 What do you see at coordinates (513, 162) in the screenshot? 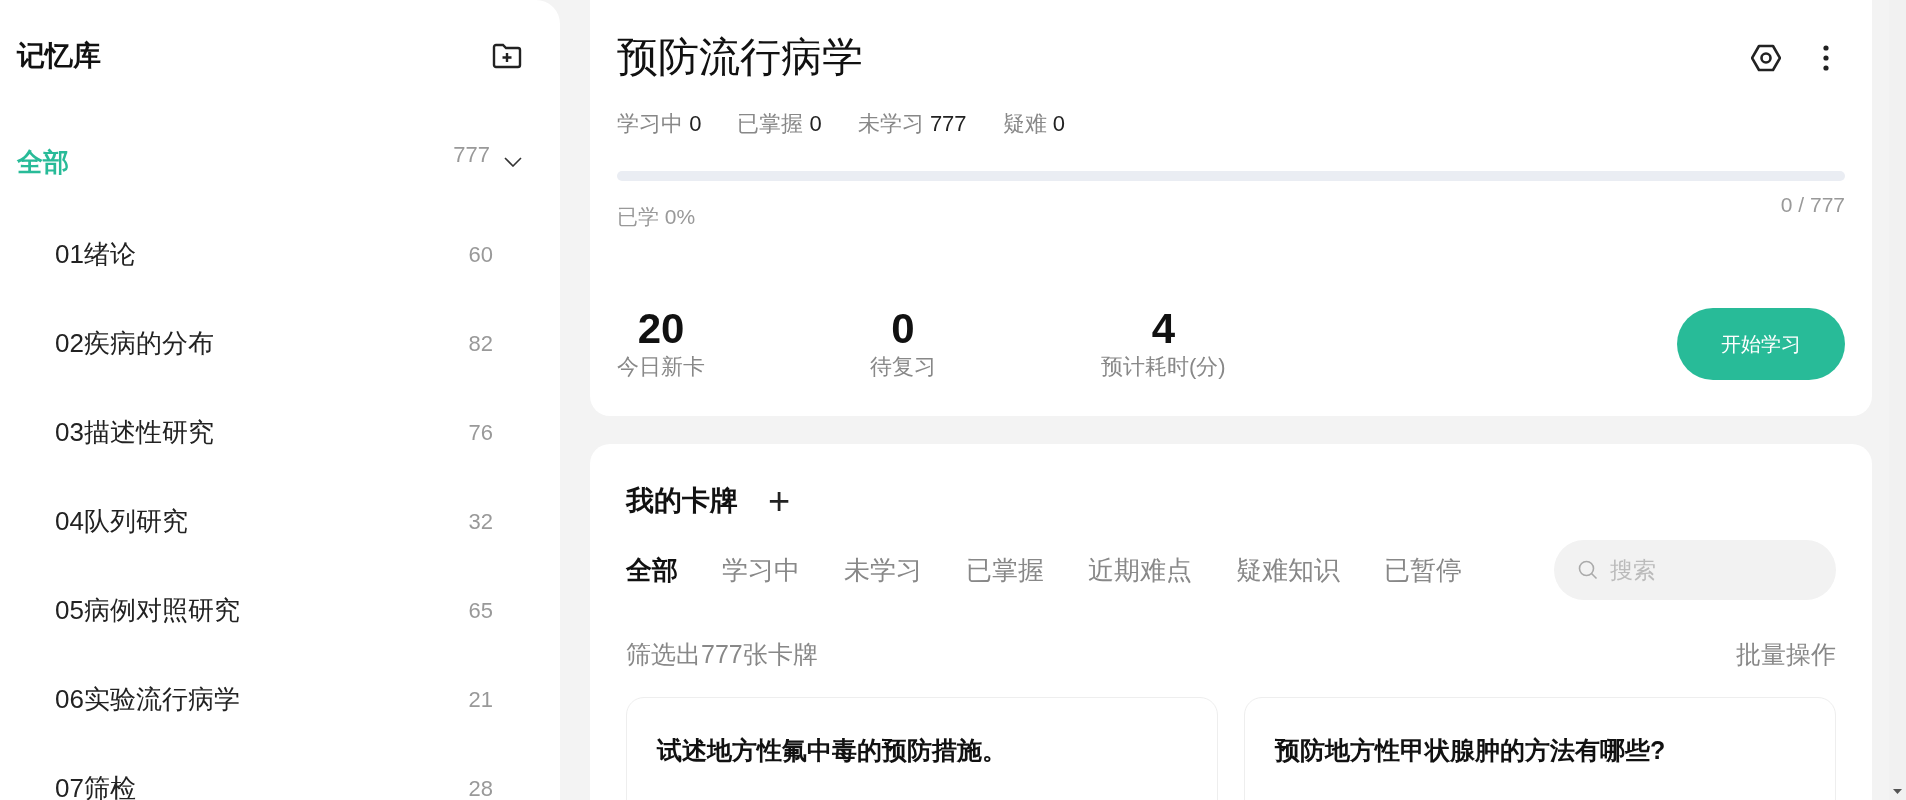
I see `chevron-icon` at bounding box center [513, 162].